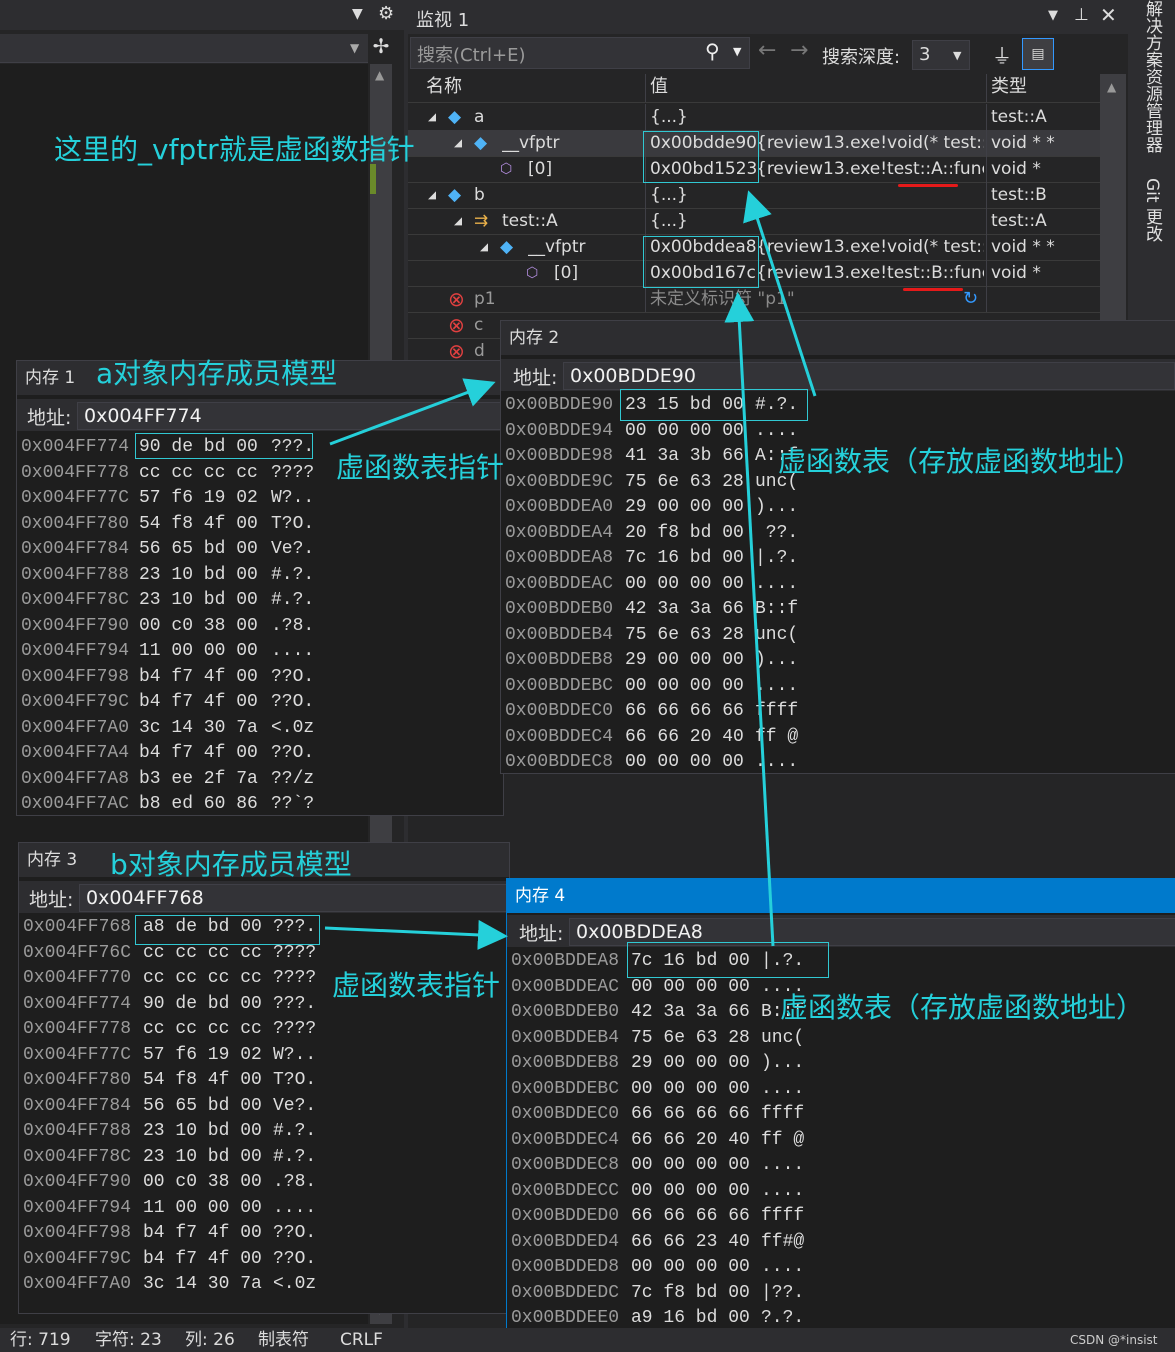  What do you see at coordinates (749, 619) in the screenshot?
I see `arrow-vtable-to-b-func` at bounding box center [749, 619].